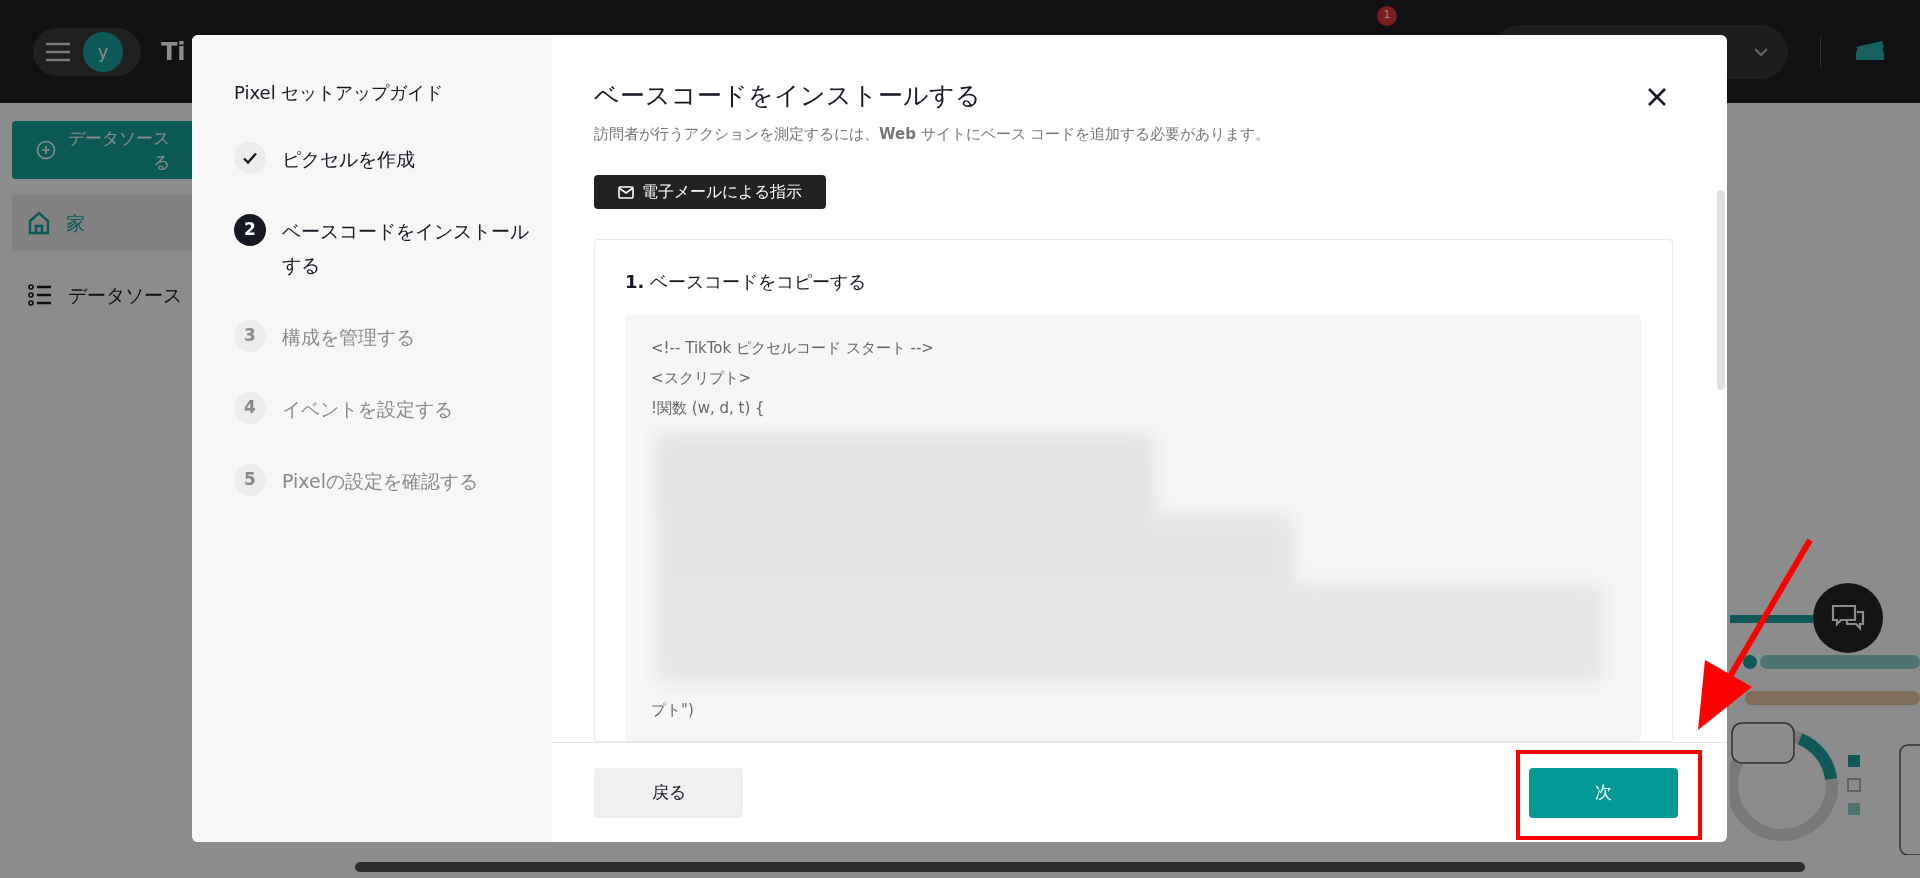 This screenshot has width=1920, height=878. Describe the element at coordinates (1721, 290) in the screenshot. I see `scrollbar-thumb` at that location.